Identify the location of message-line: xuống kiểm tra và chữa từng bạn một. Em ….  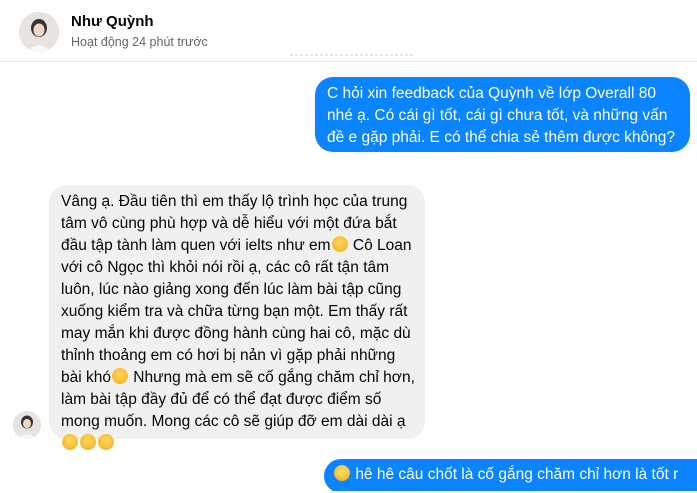
(234, 311).